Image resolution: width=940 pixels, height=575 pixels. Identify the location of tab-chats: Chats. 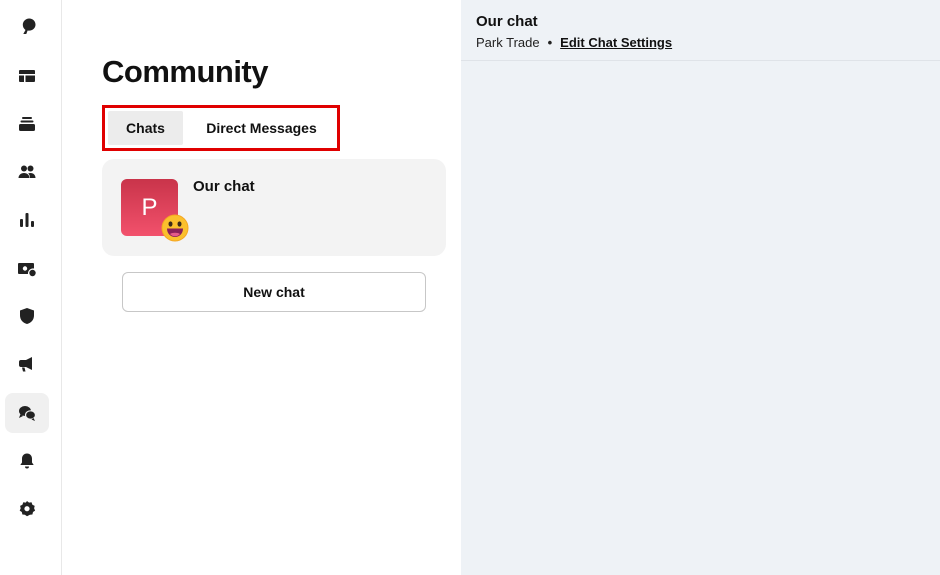
(145, 128).